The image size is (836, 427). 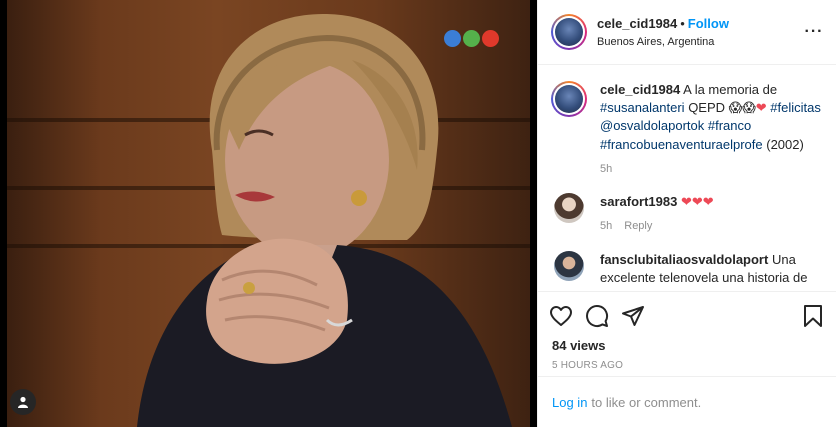 I want to click on hashtag-link: #felicitas, so click(x=795, y=107).